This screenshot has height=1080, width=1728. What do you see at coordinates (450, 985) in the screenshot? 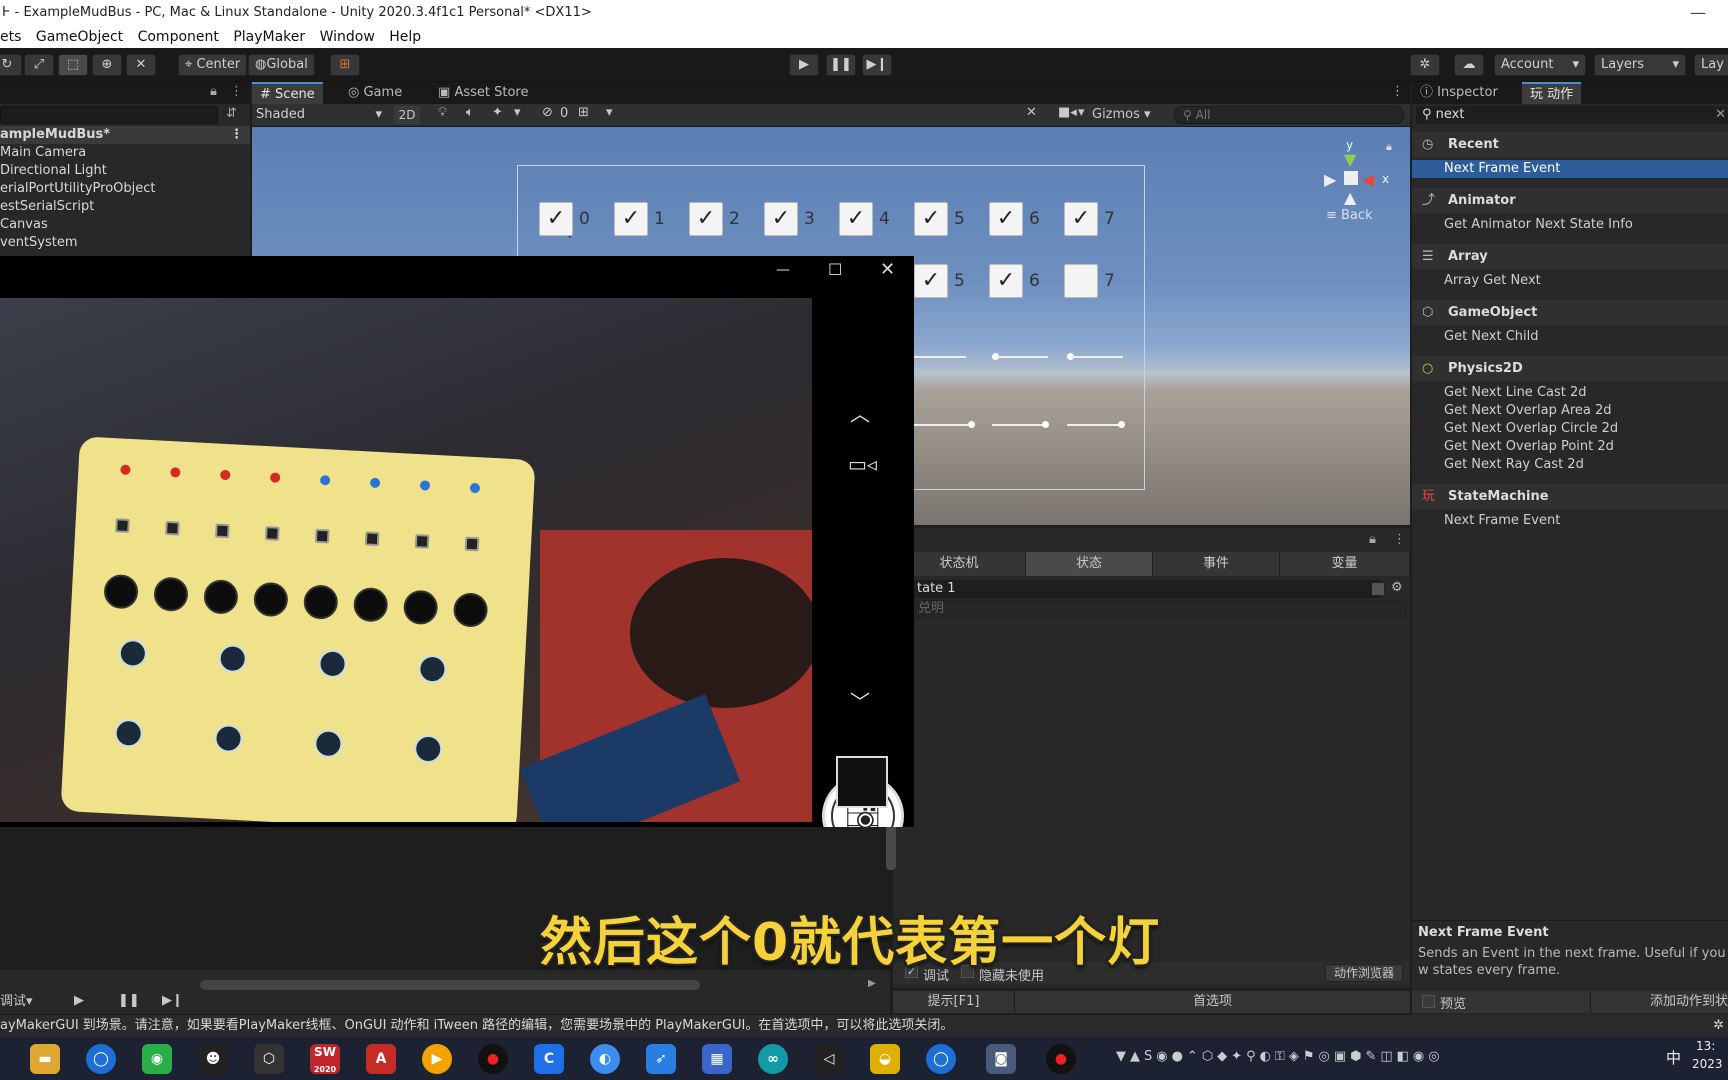
I see `horizontal-scrollbar` at bounding box center [450, 985].